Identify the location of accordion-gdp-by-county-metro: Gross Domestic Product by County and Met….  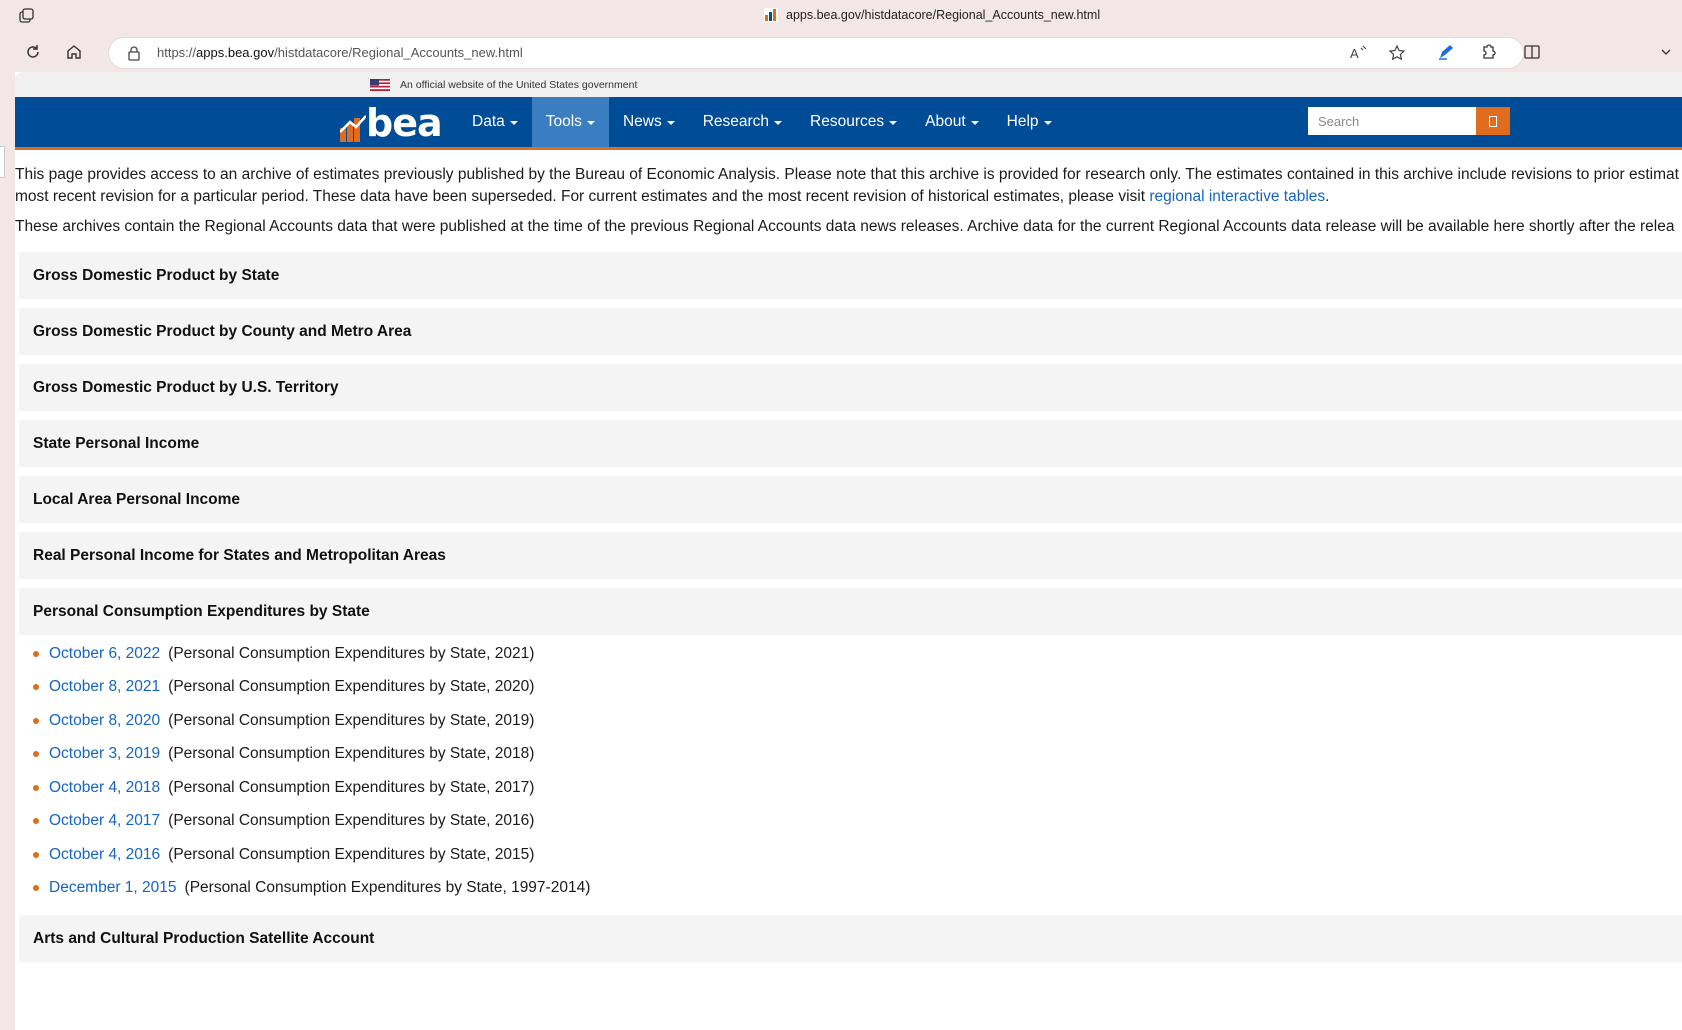
(850, 331).